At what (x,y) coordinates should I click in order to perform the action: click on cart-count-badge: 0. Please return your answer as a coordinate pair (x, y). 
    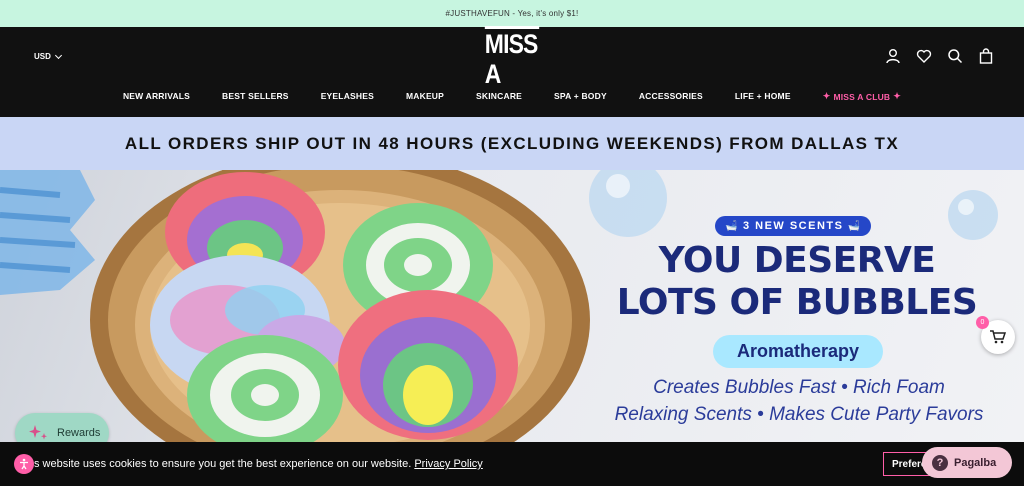
    Looking at the image, I should click on (982, 322).